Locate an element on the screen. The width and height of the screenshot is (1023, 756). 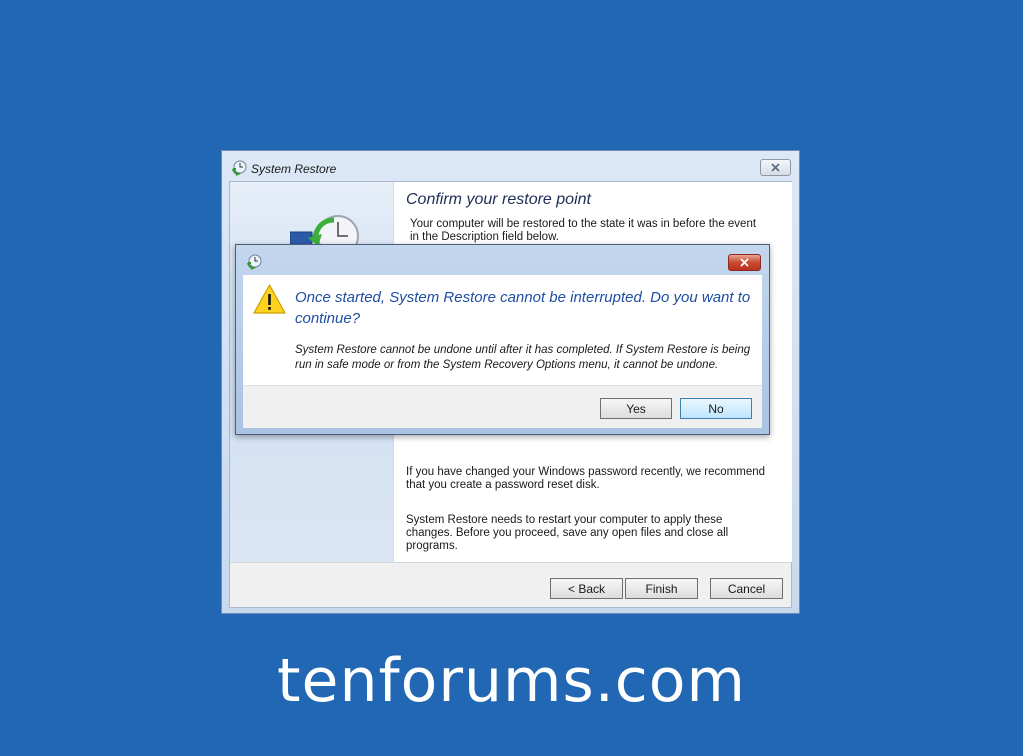
dialog-close-button is located at coordinates (744, 262).